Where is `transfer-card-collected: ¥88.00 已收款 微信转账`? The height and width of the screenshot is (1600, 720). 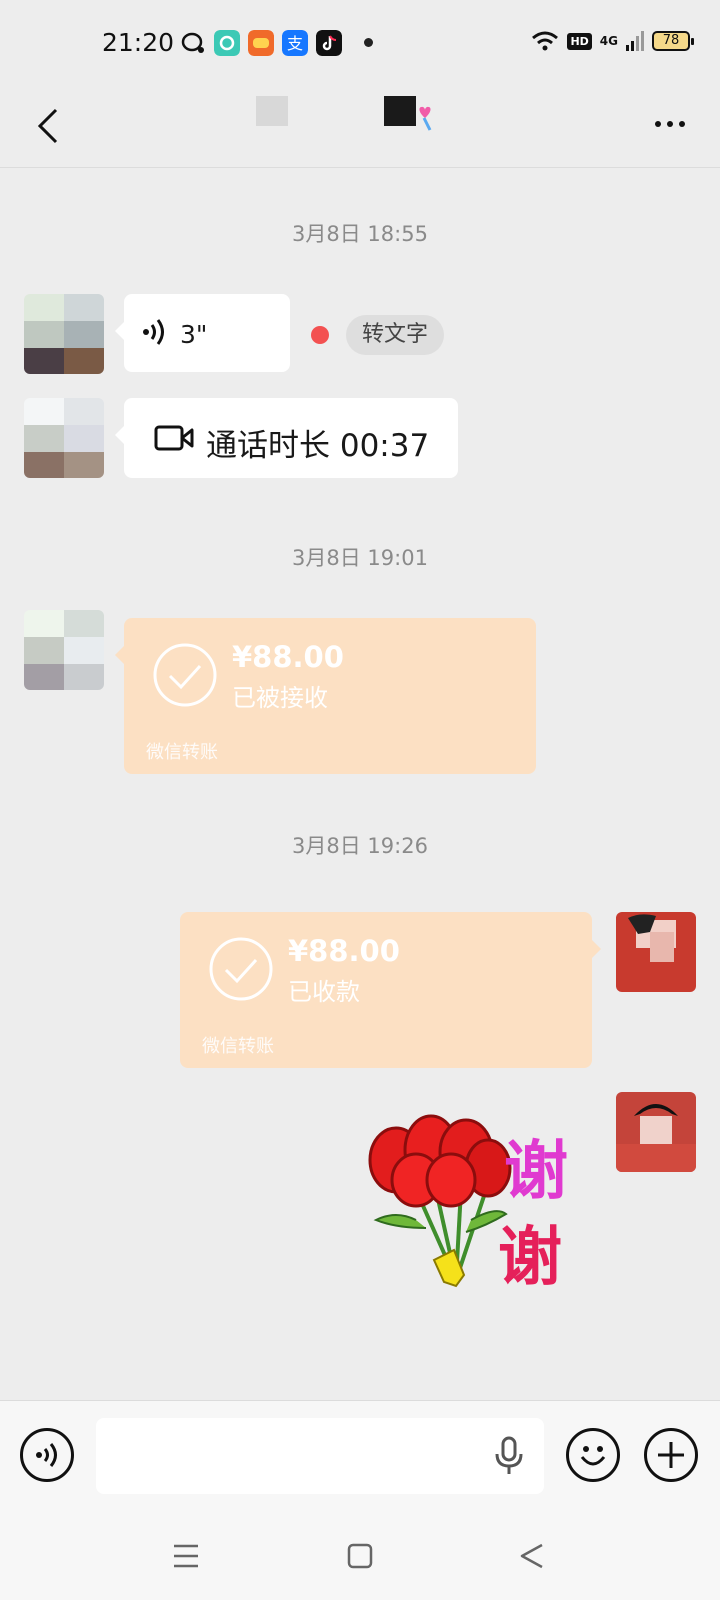 transfer-card-collected: ¥88.00 已收款 微信转账 is located at coordinates (390, 990).